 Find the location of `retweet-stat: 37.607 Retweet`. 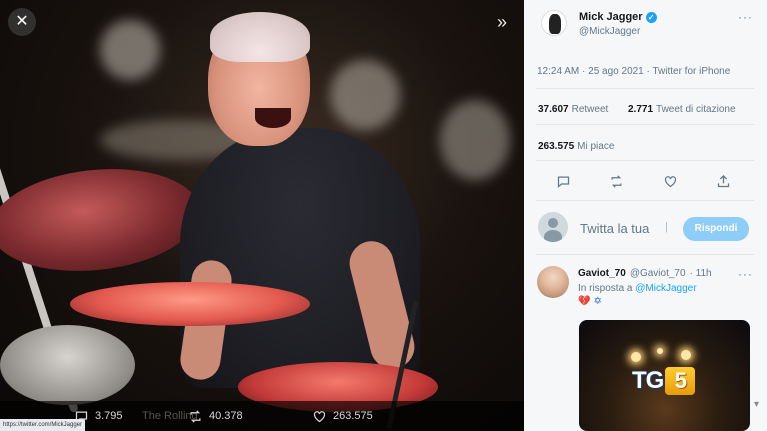

retweet-stat: 37.607 Retweet is located at coordinates (573, 109).